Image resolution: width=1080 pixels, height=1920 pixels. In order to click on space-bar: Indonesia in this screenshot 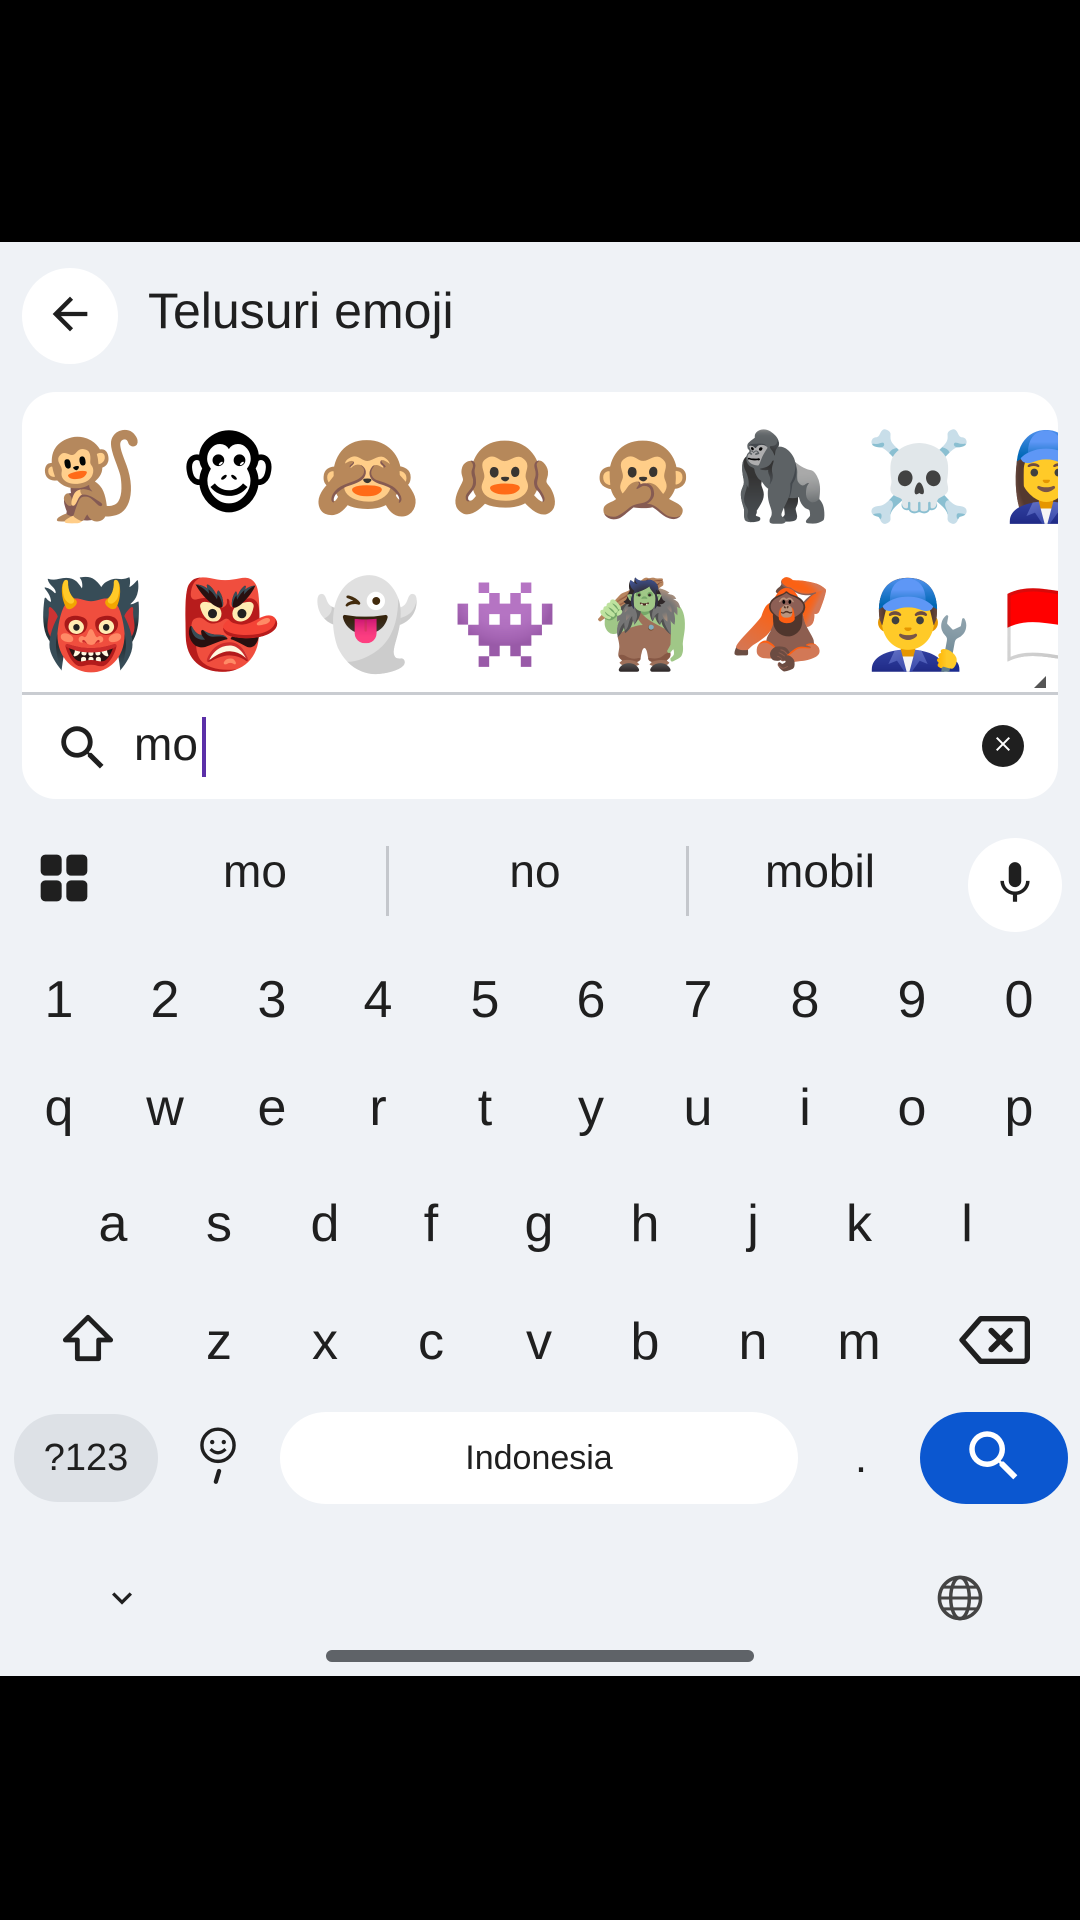, I will do `click(539, 1458)`.